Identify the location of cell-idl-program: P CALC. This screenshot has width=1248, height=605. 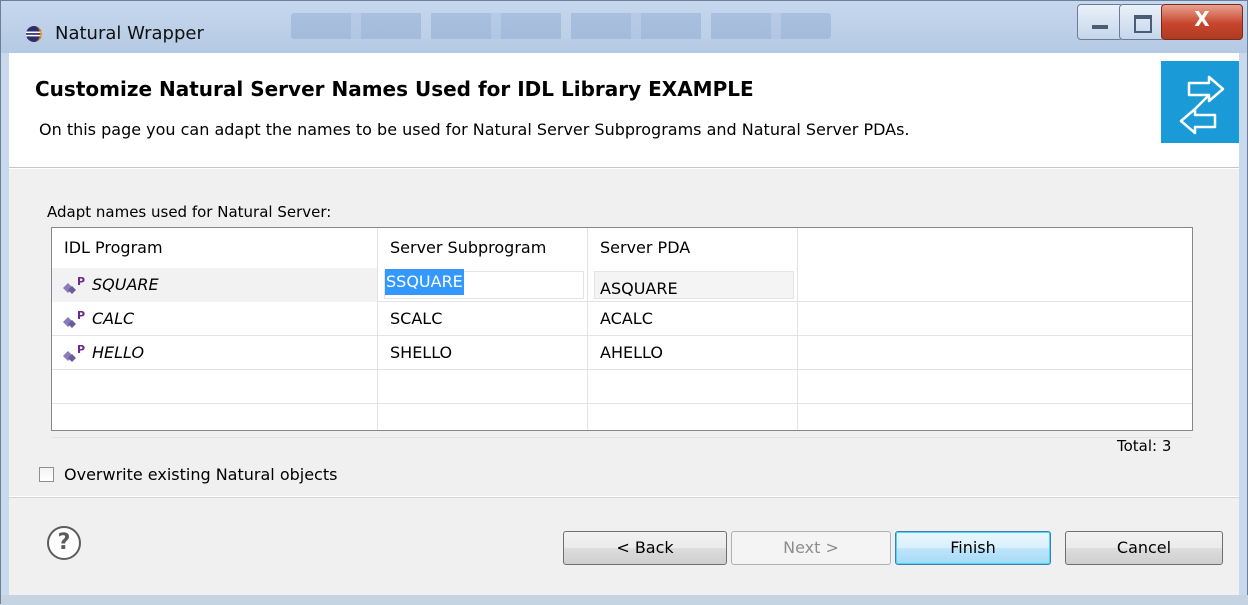
(215, 319).